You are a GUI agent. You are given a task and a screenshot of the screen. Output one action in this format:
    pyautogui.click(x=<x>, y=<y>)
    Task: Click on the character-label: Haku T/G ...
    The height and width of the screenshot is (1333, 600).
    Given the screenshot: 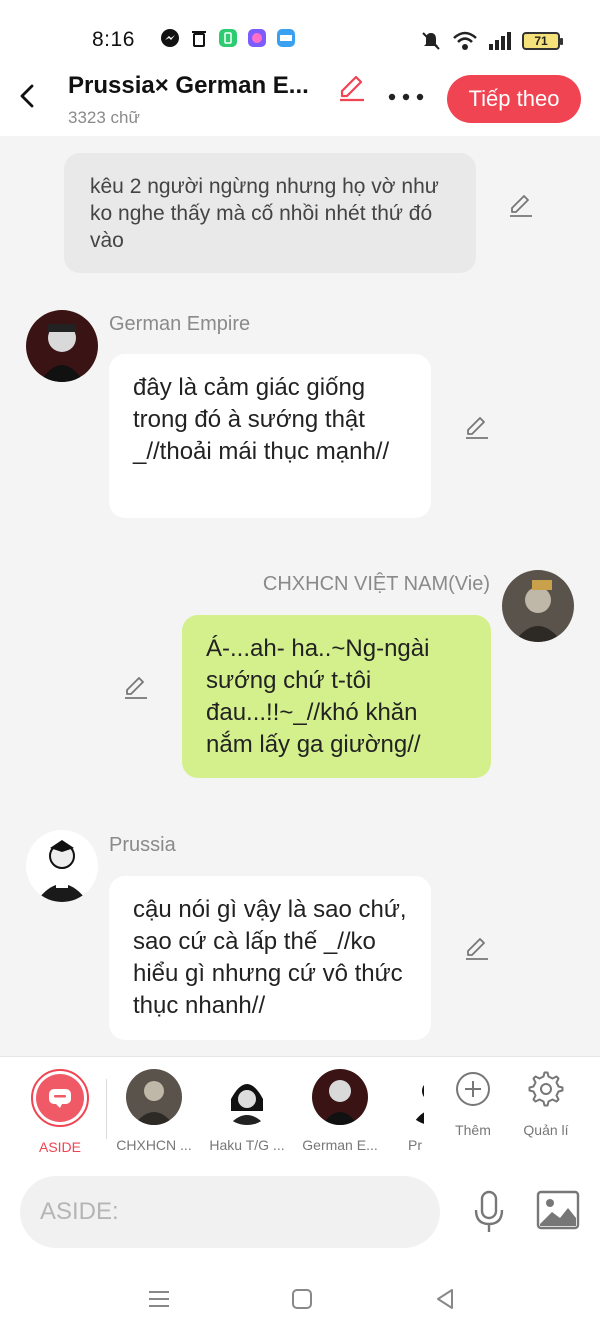 What is the action you would take?
    pyautogui.click(x=247, y=1145)
    